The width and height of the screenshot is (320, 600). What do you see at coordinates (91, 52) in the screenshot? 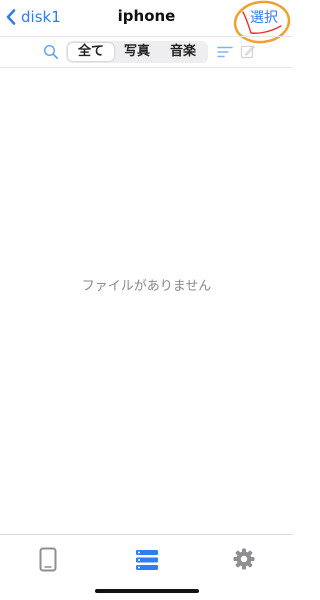
I see `segment-all: 全て` at bounding box center [91, 52].